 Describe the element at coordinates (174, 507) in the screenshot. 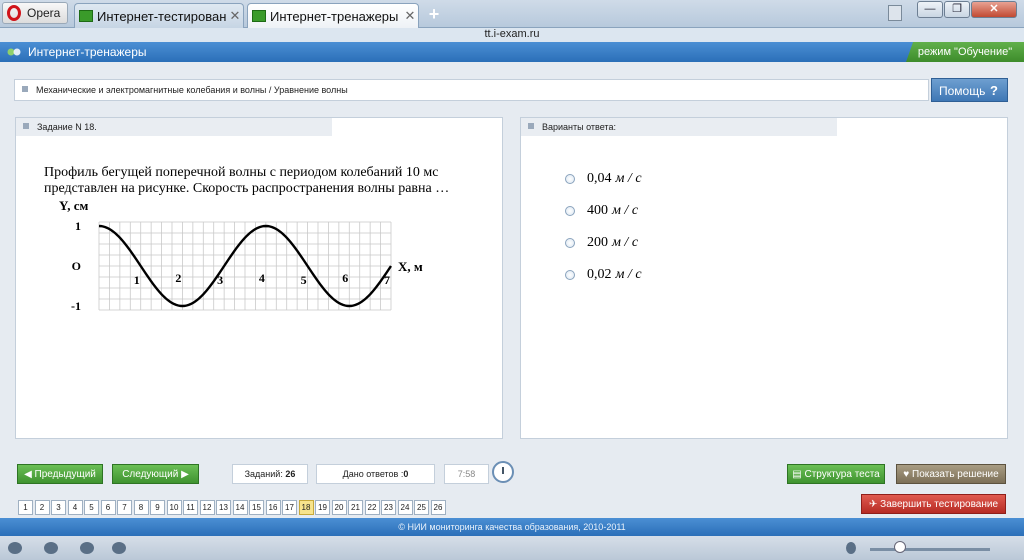

I see `page-button: 10` at that location.